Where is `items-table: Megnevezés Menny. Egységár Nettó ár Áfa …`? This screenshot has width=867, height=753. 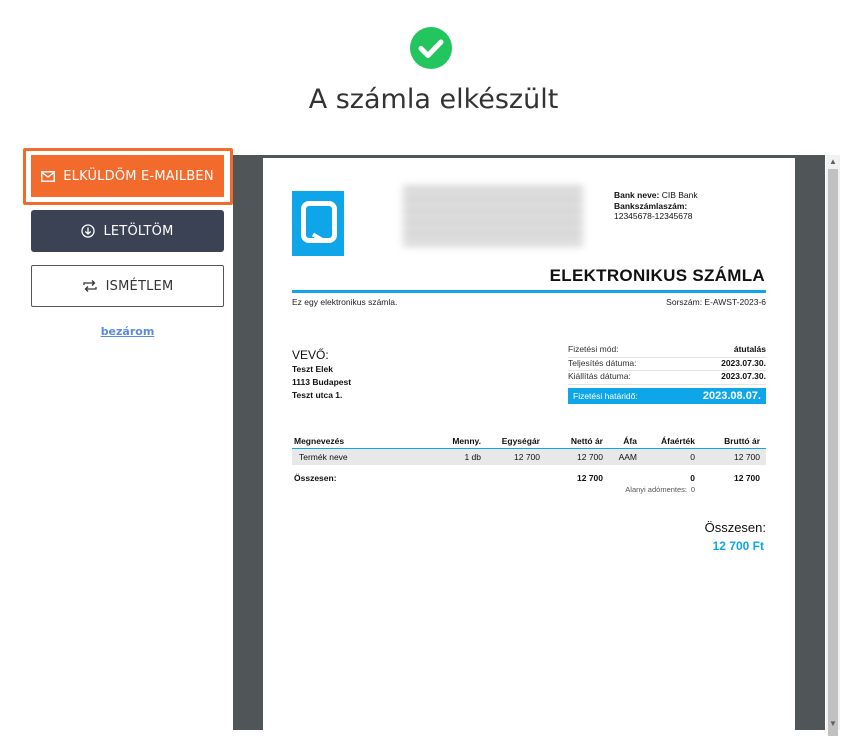
items-table: Megnevezés Menny. Egységár Nettó ár Áfa … is located at coordinates (529, 465).